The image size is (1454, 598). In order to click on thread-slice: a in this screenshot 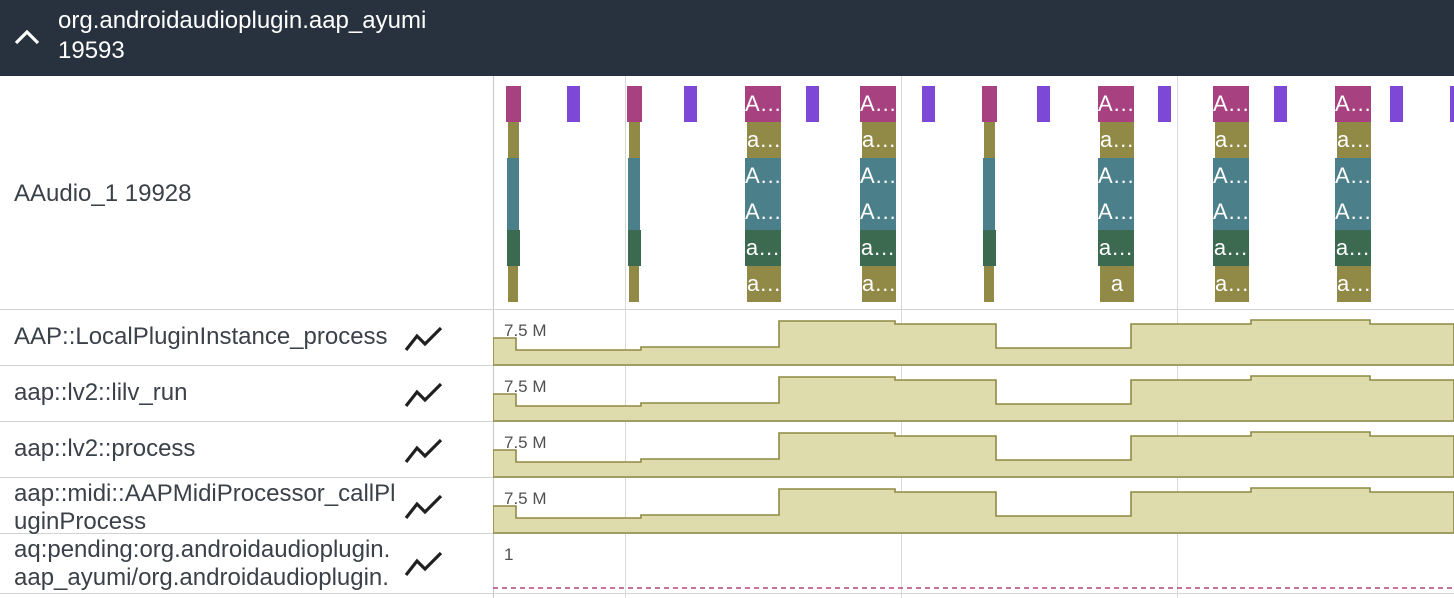, I will do `click(1117, 284)`.